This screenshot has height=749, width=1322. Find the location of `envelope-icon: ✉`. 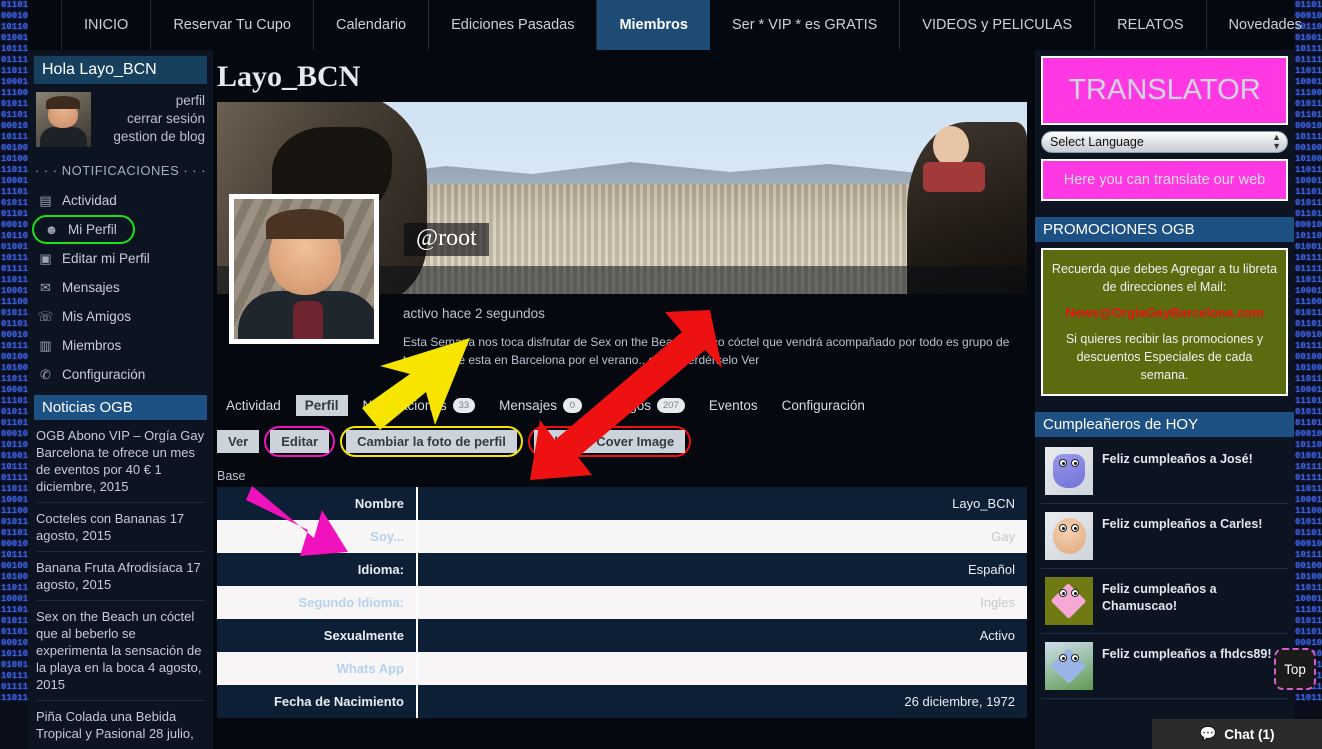

envelope-icon: ✉ is located at coordinates (45, 287).